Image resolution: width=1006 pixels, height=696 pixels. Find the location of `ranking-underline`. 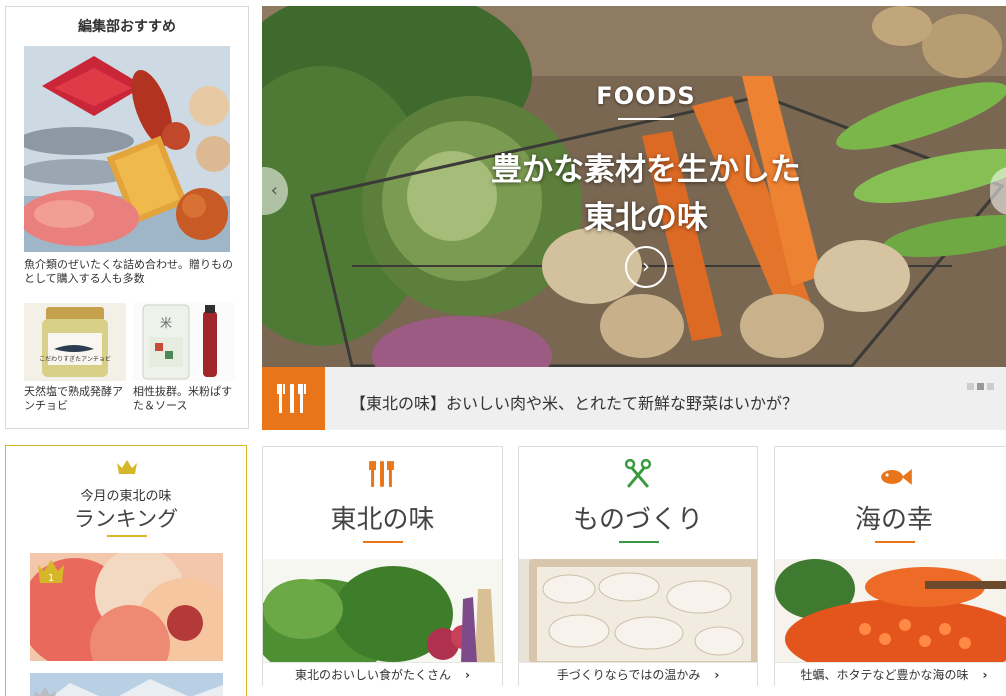

ranking-underline is located at coordinates (127, 536).